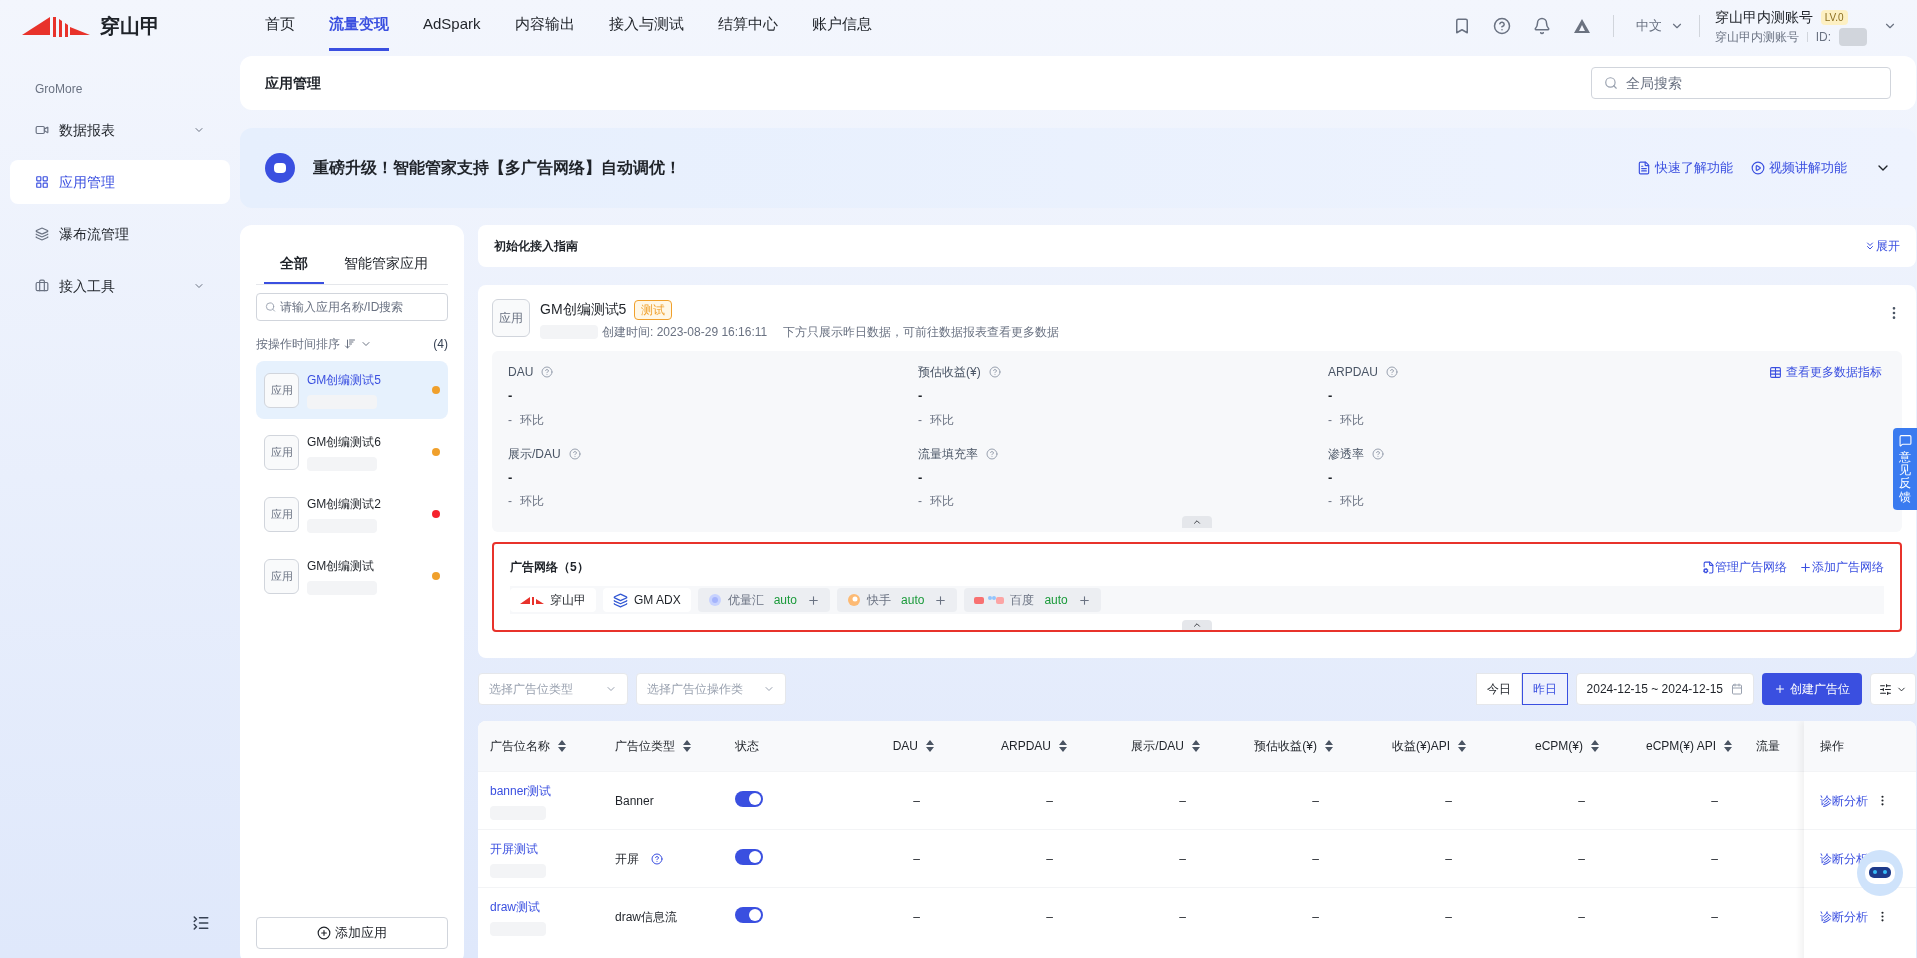  Describe the element at coordinates (540, 848) in the screenshot. I see `slot-name-link: 开屏测试` at that location.